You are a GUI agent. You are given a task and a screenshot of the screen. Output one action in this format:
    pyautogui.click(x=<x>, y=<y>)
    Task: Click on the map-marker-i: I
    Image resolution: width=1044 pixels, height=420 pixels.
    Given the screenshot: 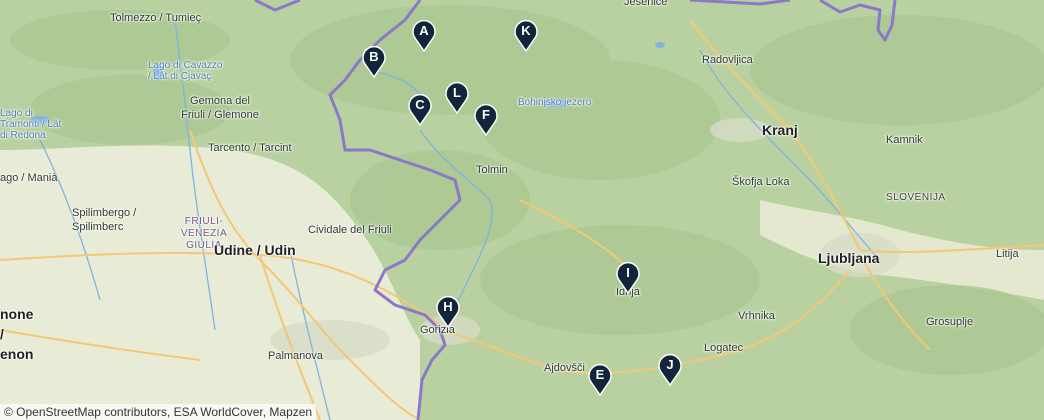 What is the action you would take?
    pyautogui.click(x=628, y=277)
    